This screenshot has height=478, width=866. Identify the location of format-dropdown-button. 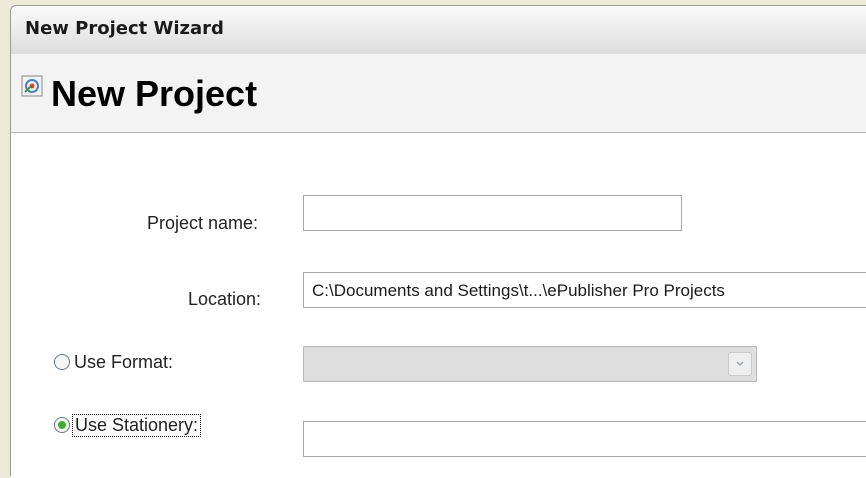
(740, 364).